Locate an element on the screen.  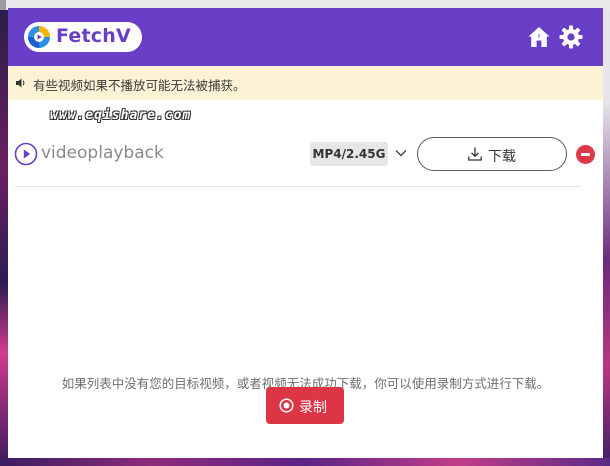
notice-text: 有些视频如果不播放可能无法被捕获。 is located at coordinates (139, 85).